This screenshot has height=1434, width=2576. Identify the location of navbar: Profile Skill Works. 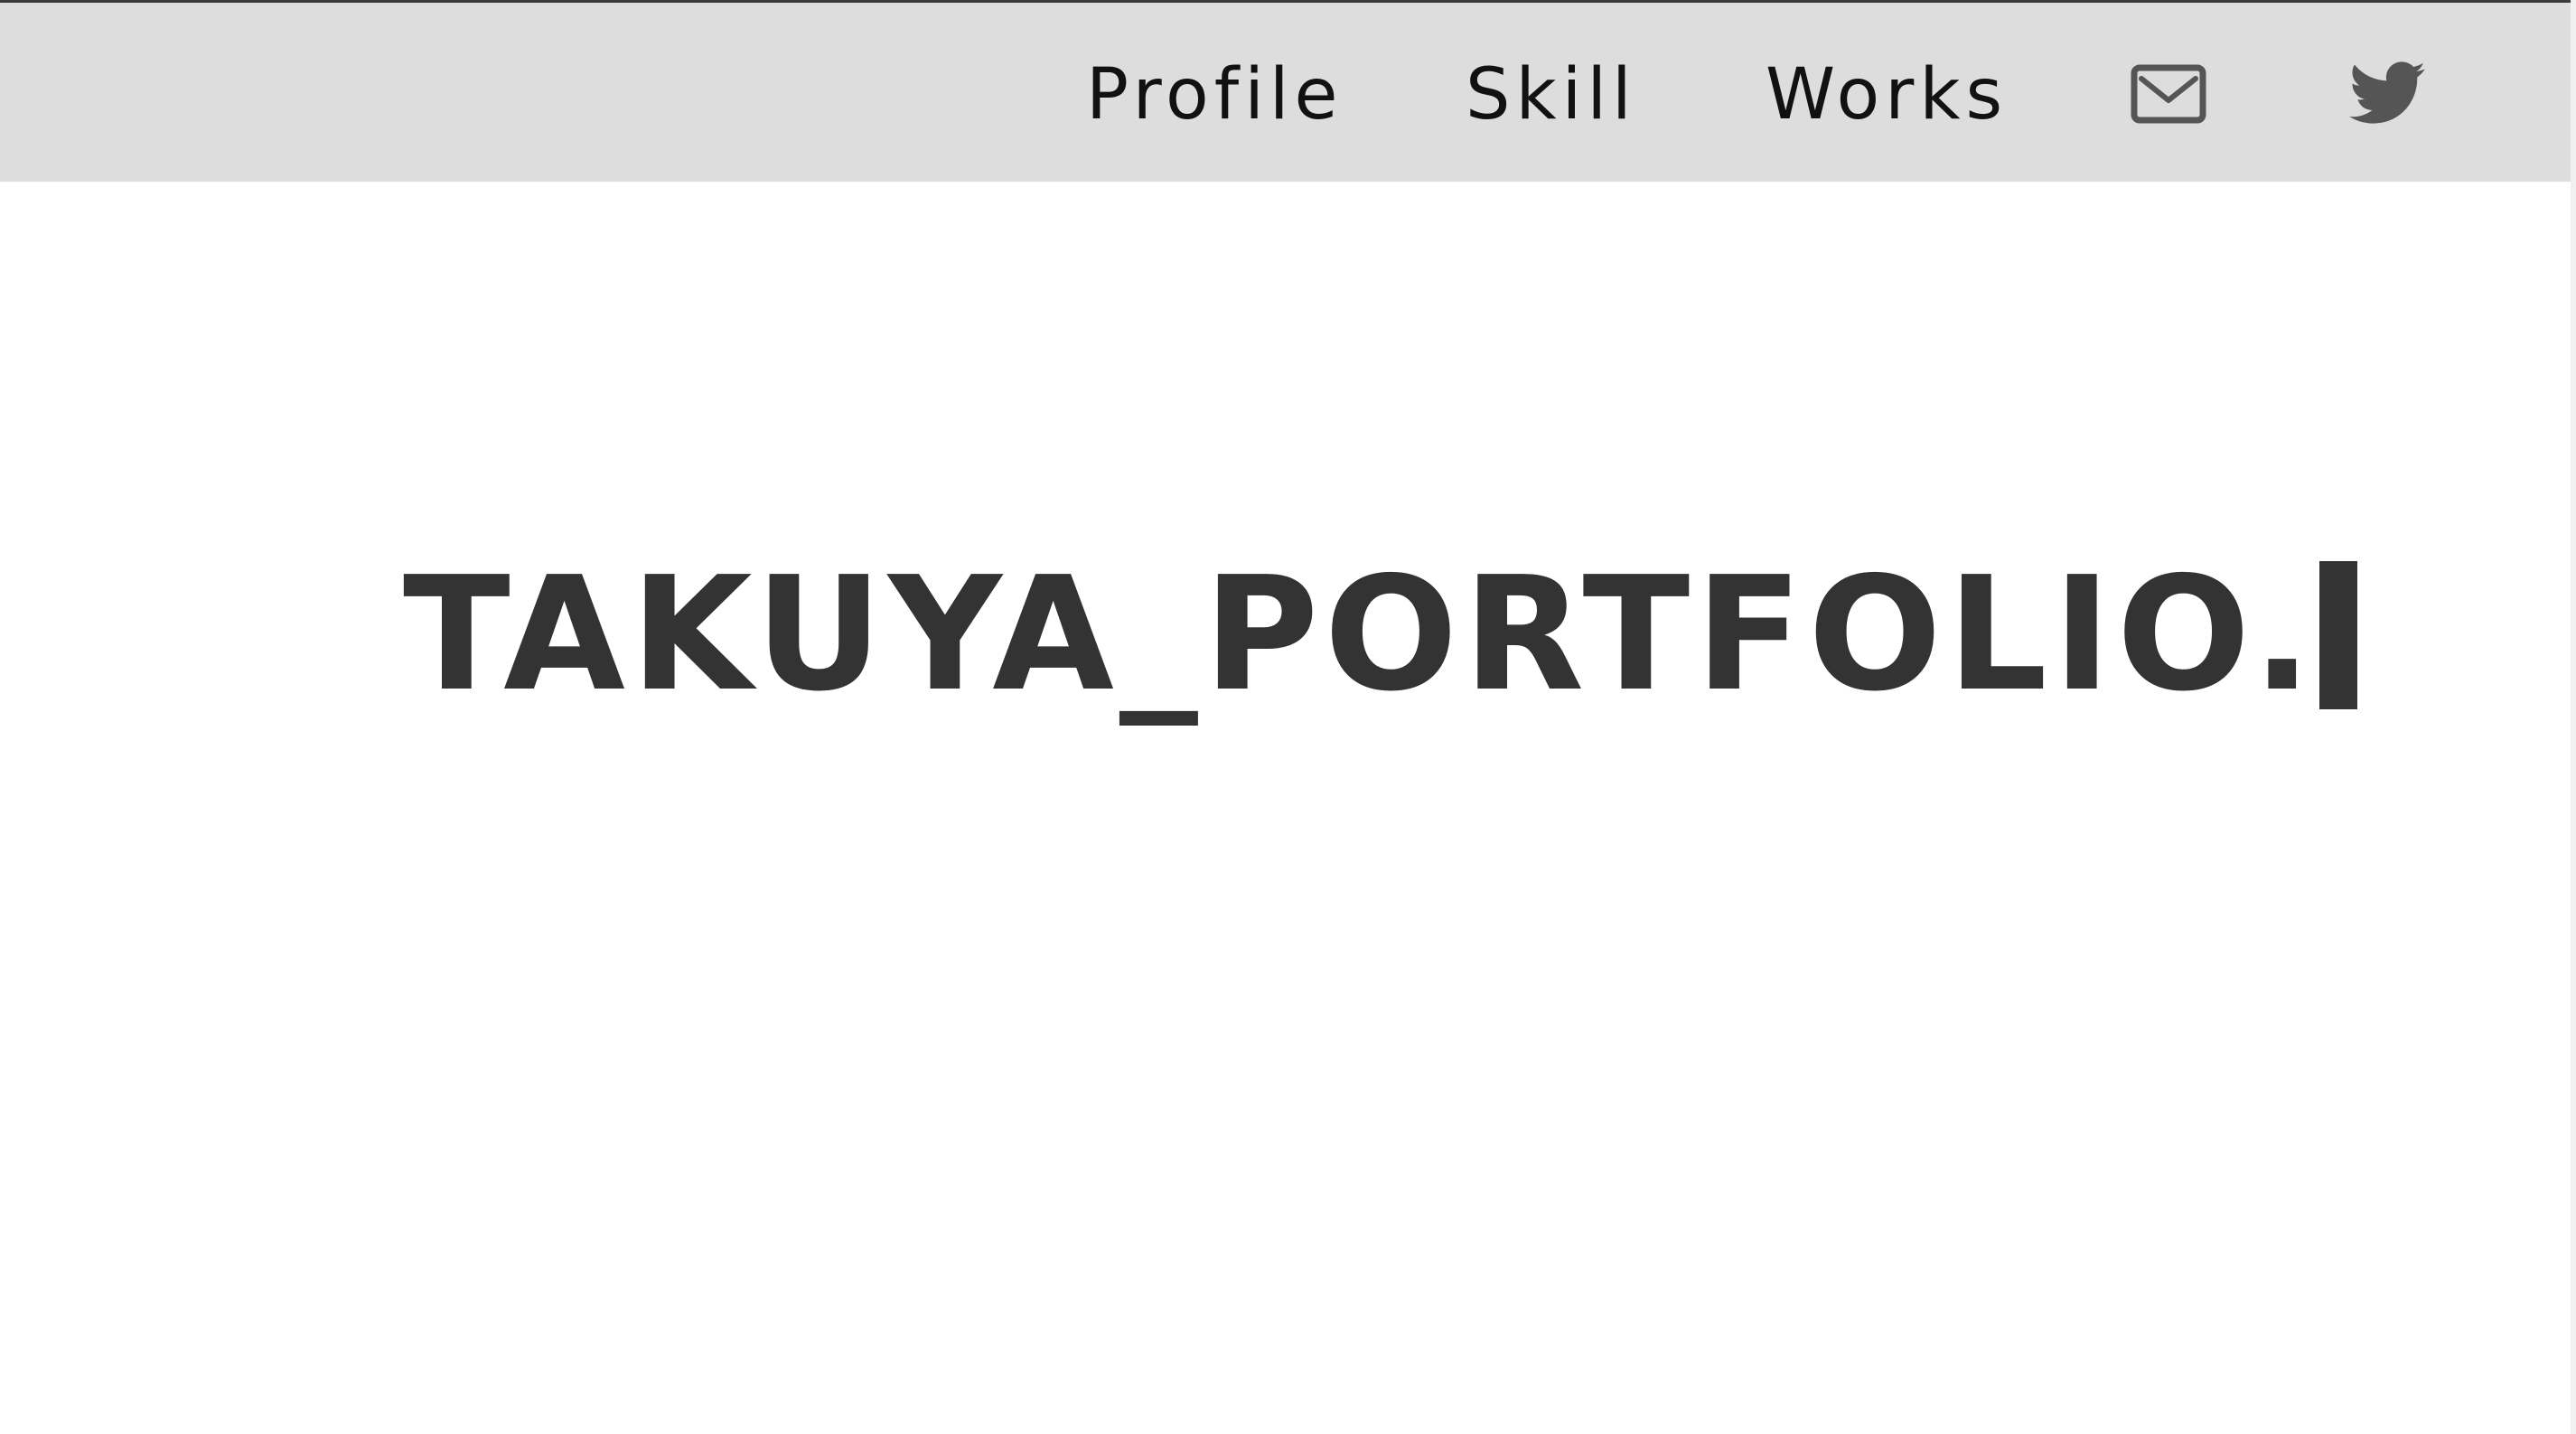
(1285, 92).